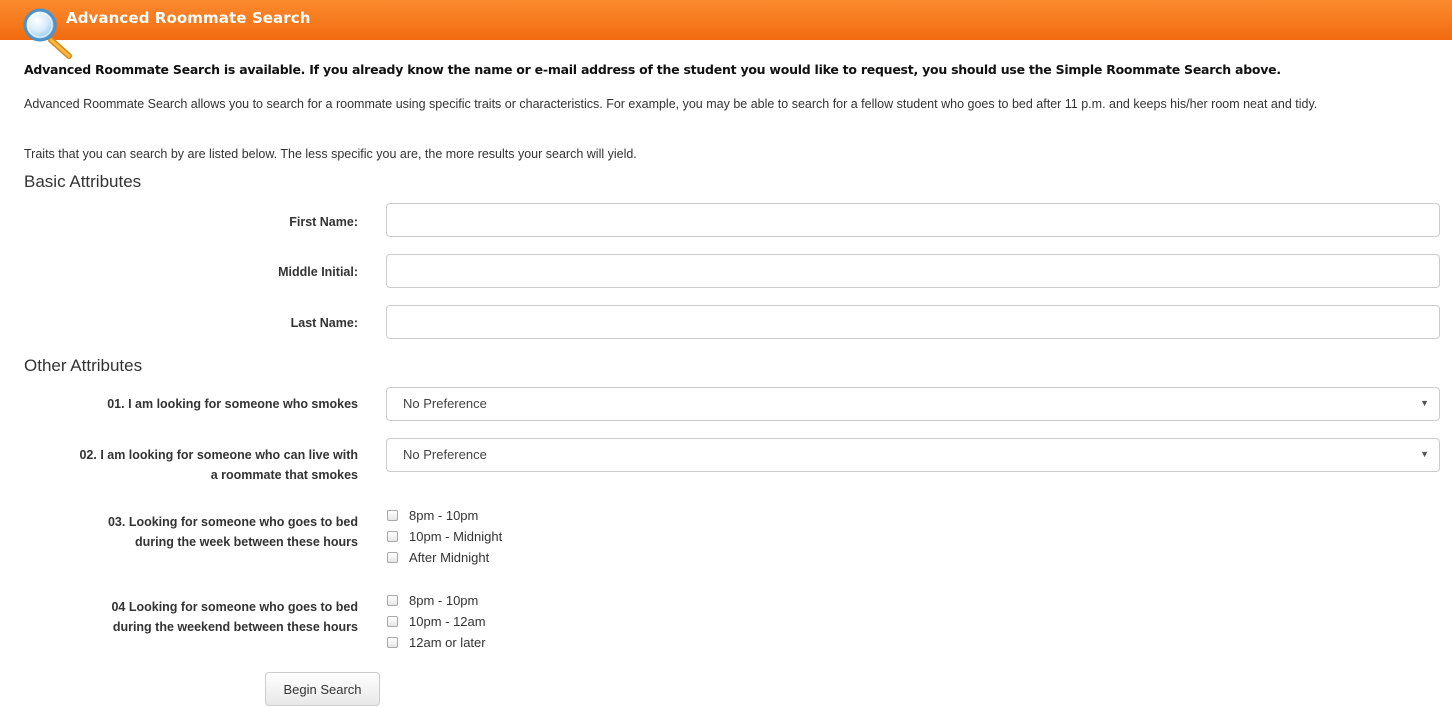 This screenshot has width=1452, height=707. I want to click on last-name-input, so click(913, 322).